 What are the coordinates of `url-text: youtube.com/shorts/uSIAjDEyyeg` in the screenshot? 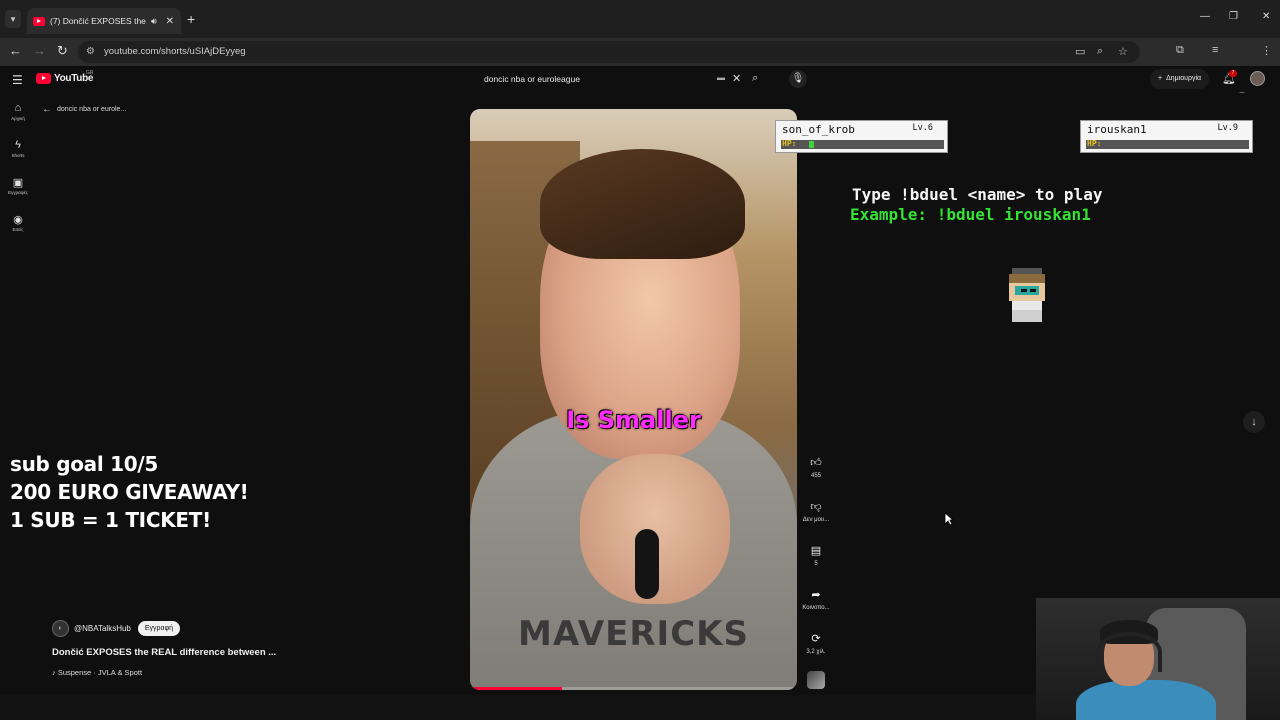 It's located at (175, 51).